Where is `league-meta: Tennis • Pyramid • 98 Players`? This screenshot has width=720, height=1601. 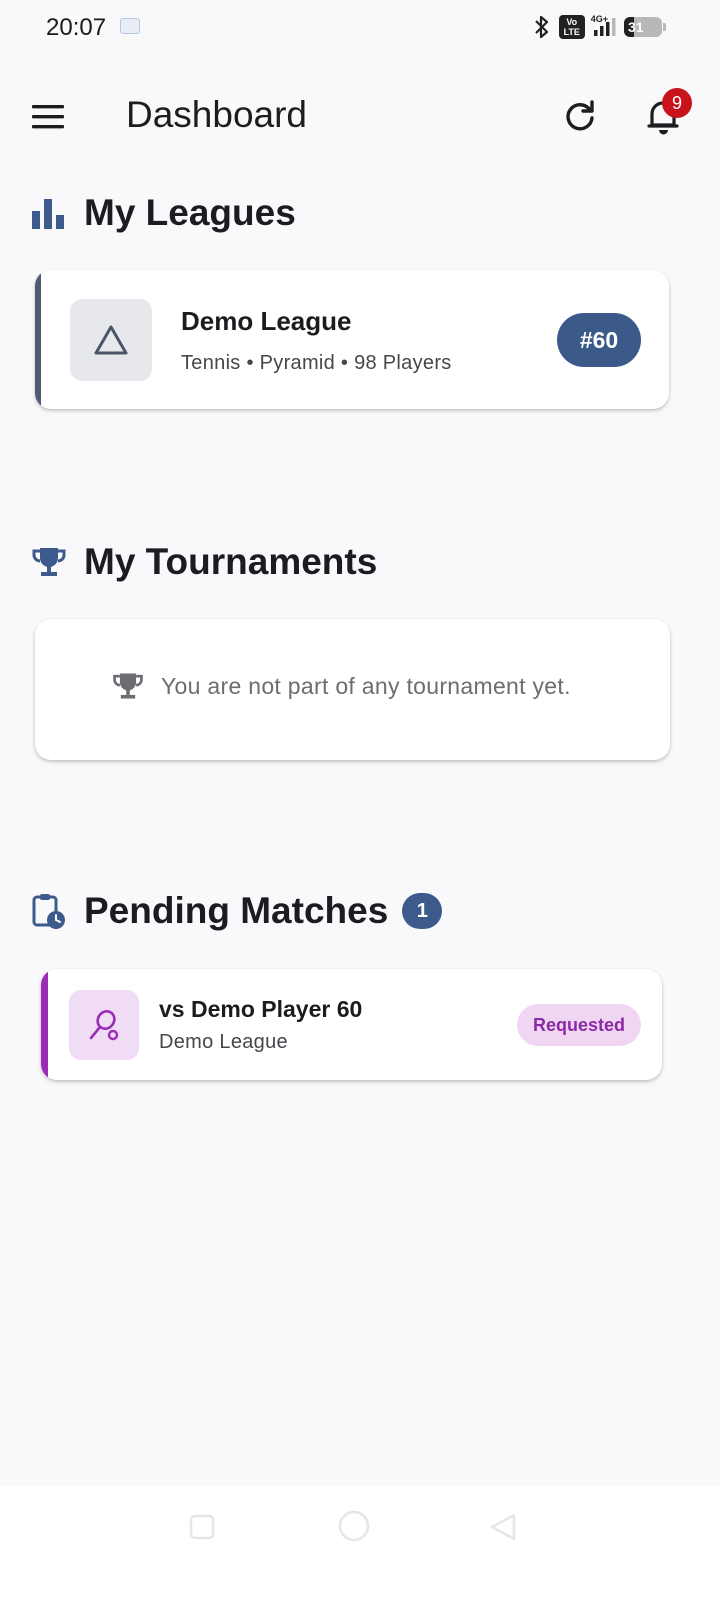
league-meta: Tennis • Pyramid • 98 Players is located at coordinates (316, 363).